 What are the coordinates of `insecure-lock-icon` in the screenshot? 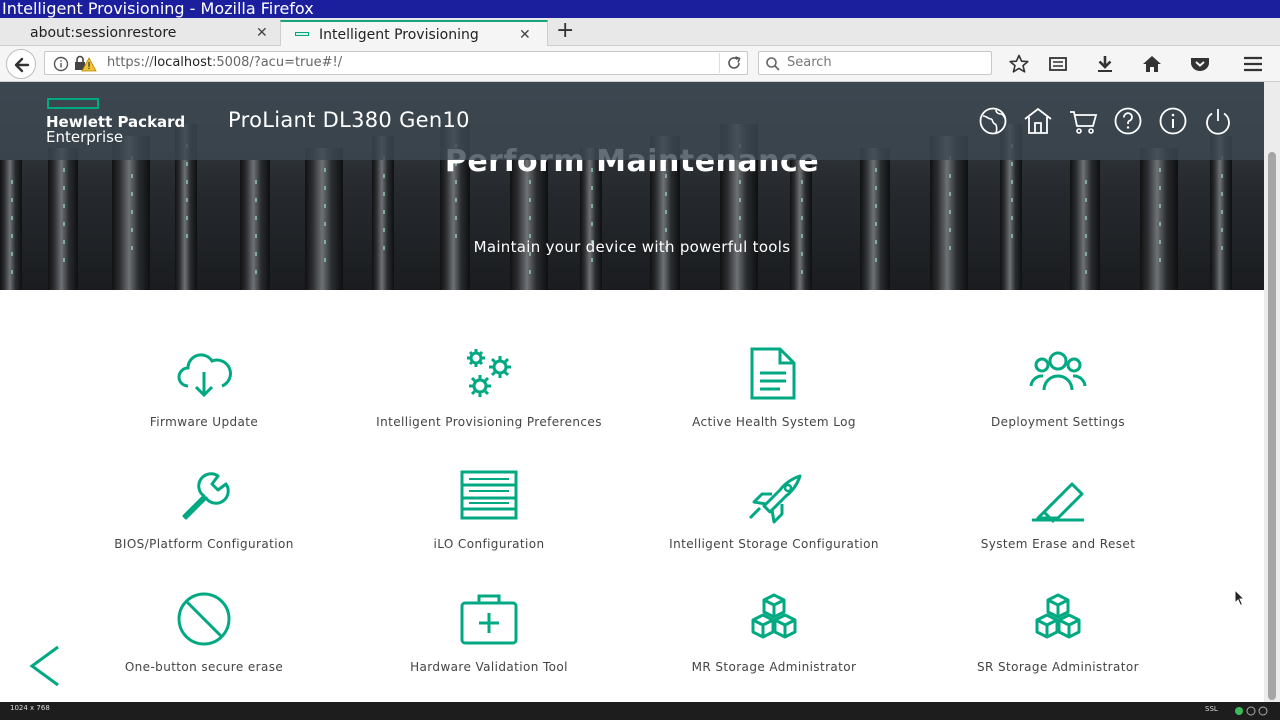 It's located at (85, 64).